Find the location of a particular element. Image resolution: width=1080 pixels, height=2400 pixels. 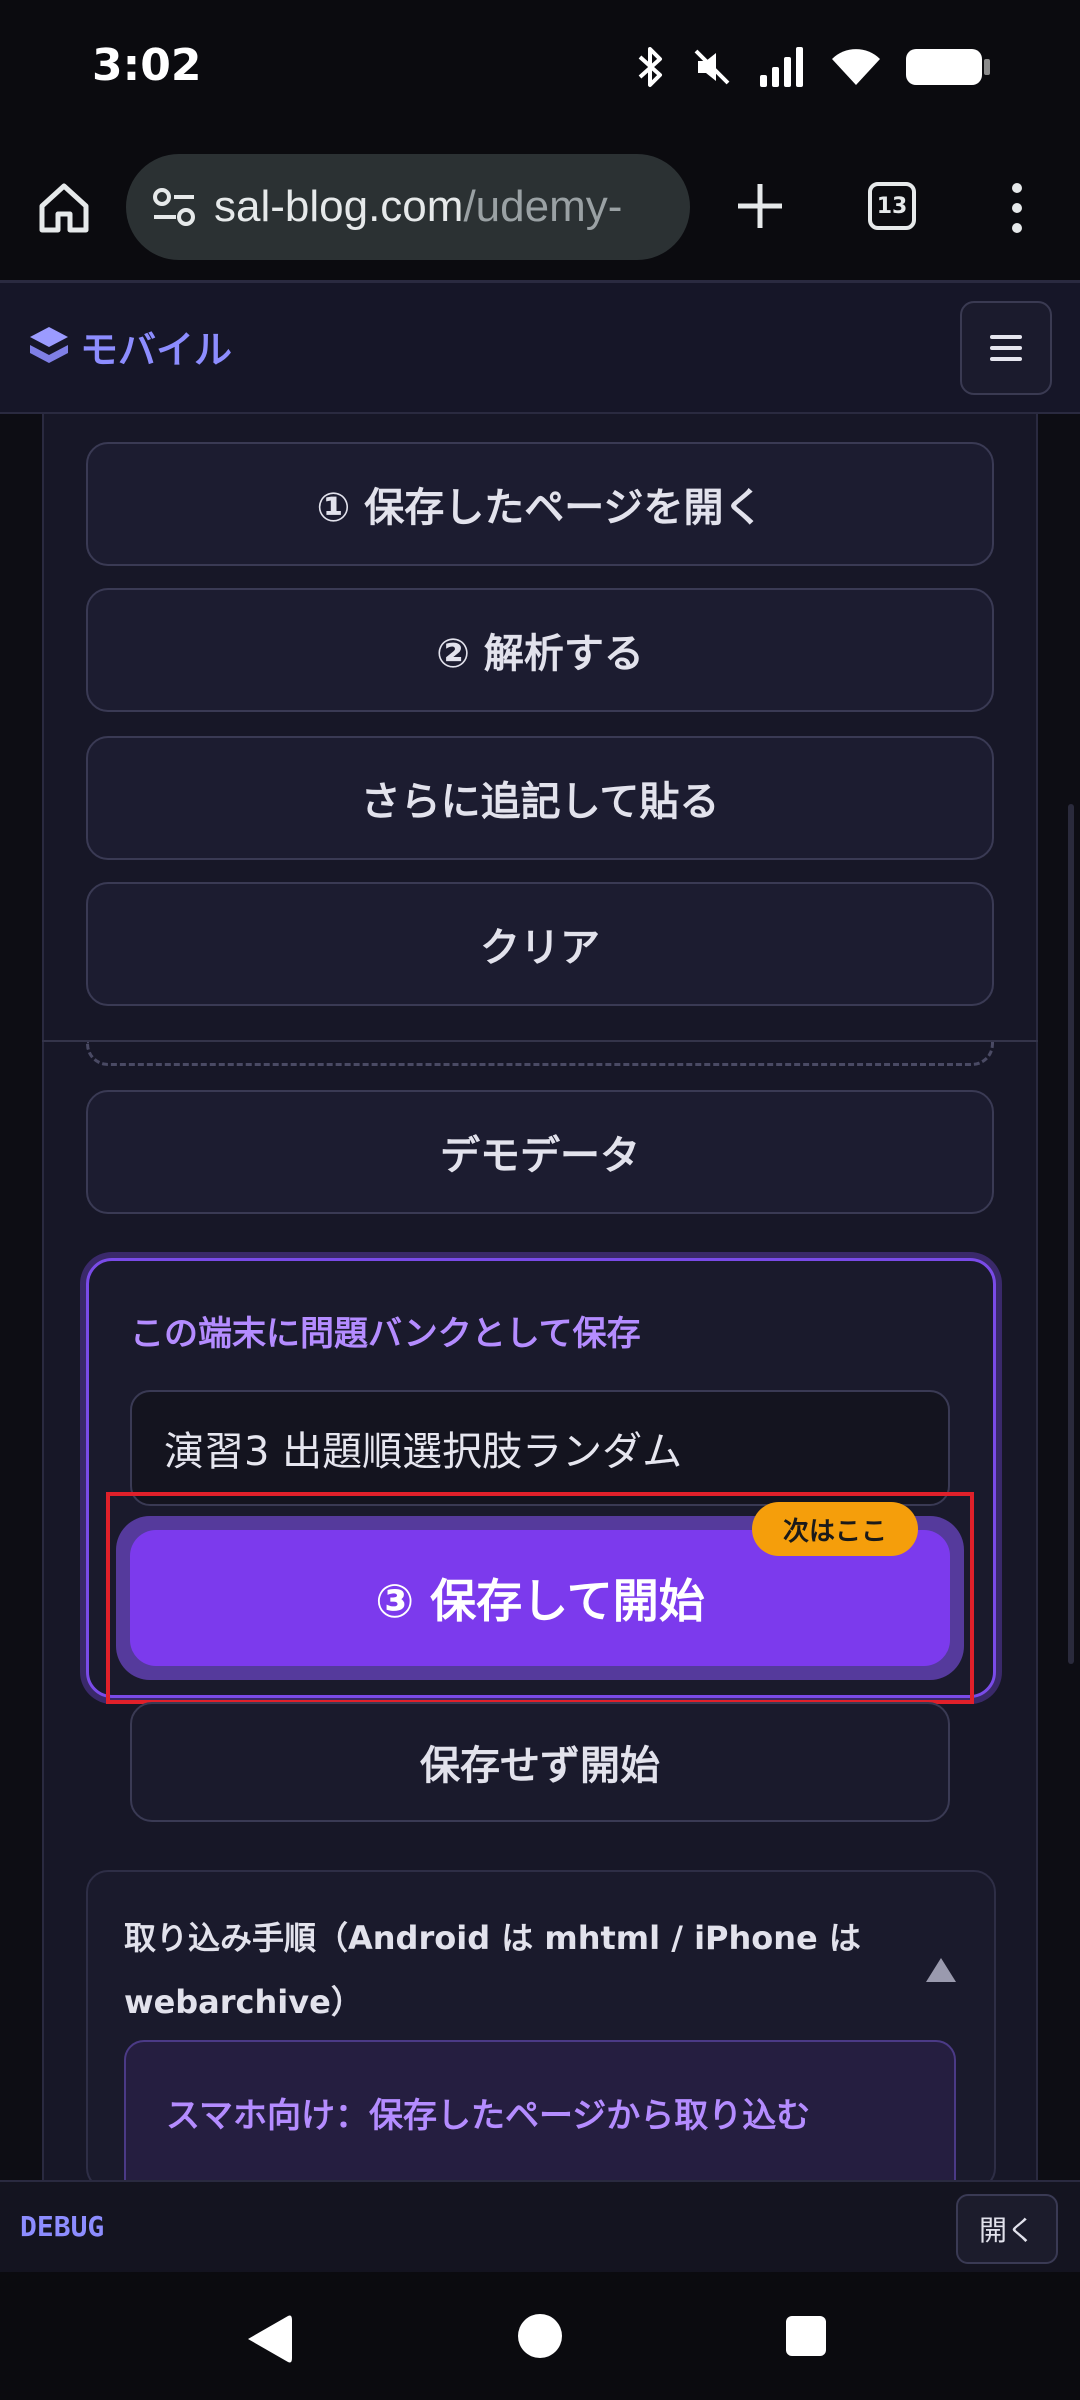

browser-toolbar: sal-blog.com/udemy- 13 is located at coordinates (540, 210).